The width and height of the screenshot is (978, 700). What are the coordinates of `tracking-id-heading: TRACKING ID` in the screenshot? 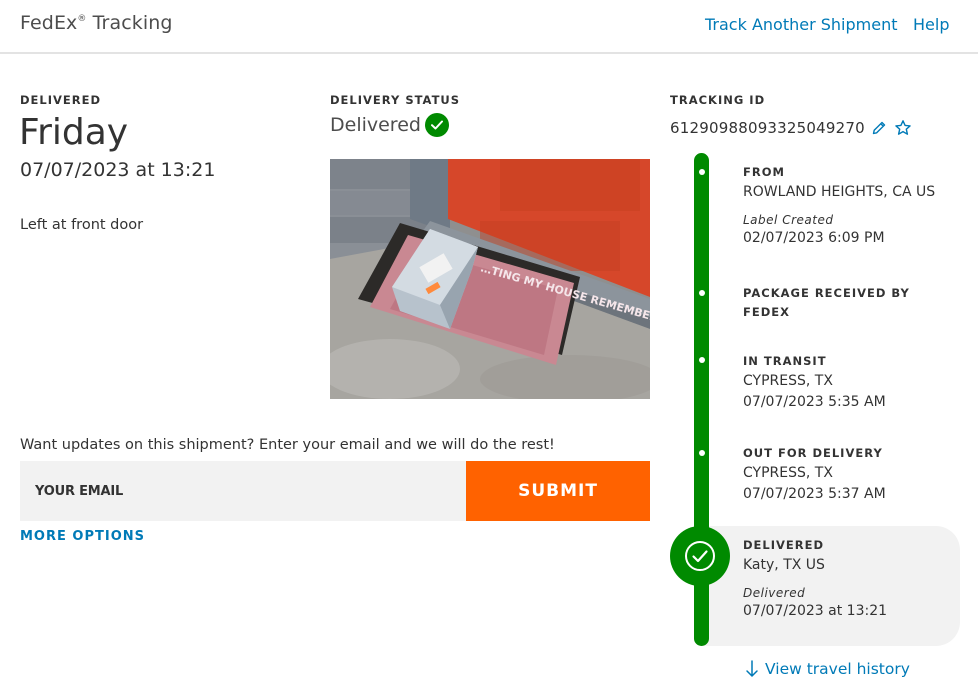 It's located at (718, 100).